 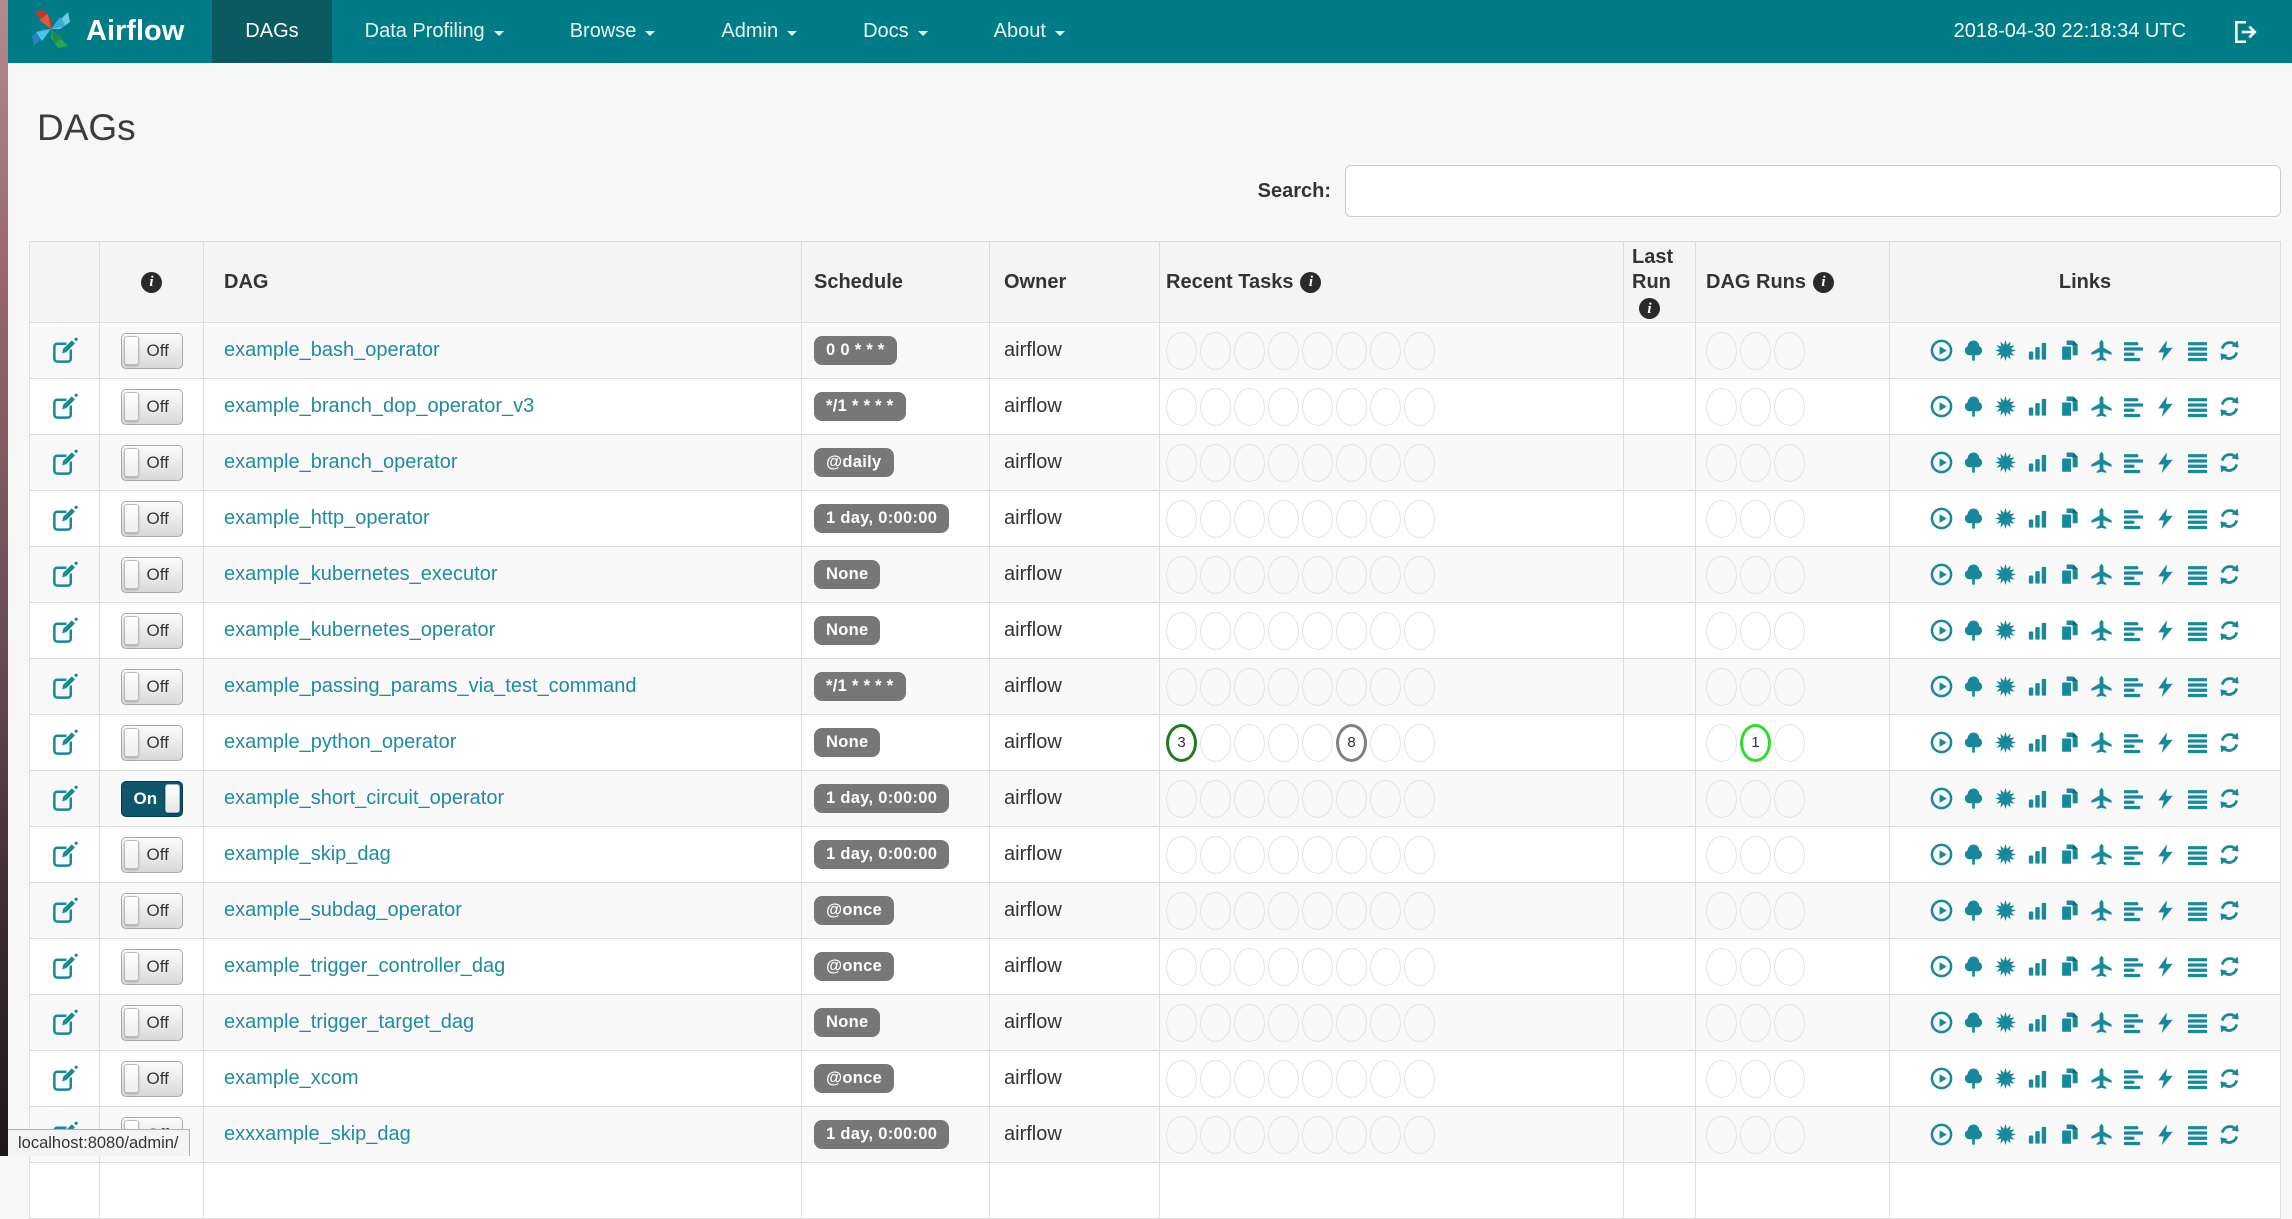 What do you see at coordinates (291, 1078) in the screenshot?
I see `dag-name-link: example_xcom` at bounding box center [291, 1078].